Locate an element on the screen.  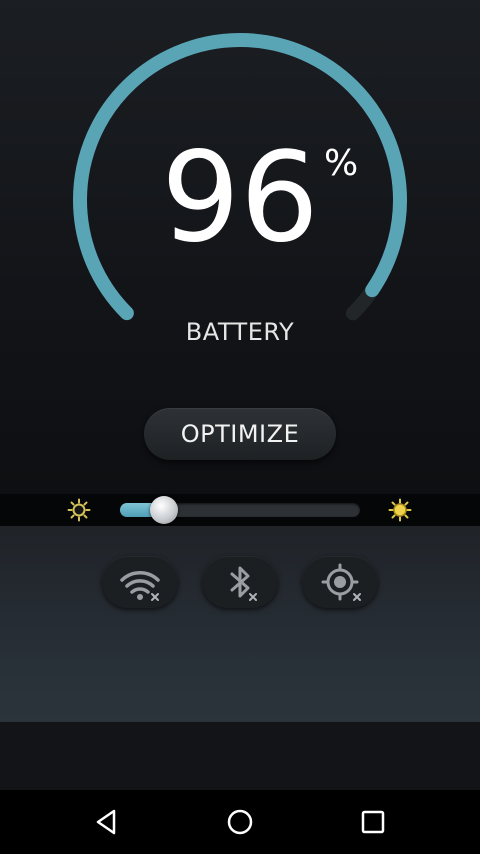
battery-label: BATTERY is located at coordinates (240, 332).